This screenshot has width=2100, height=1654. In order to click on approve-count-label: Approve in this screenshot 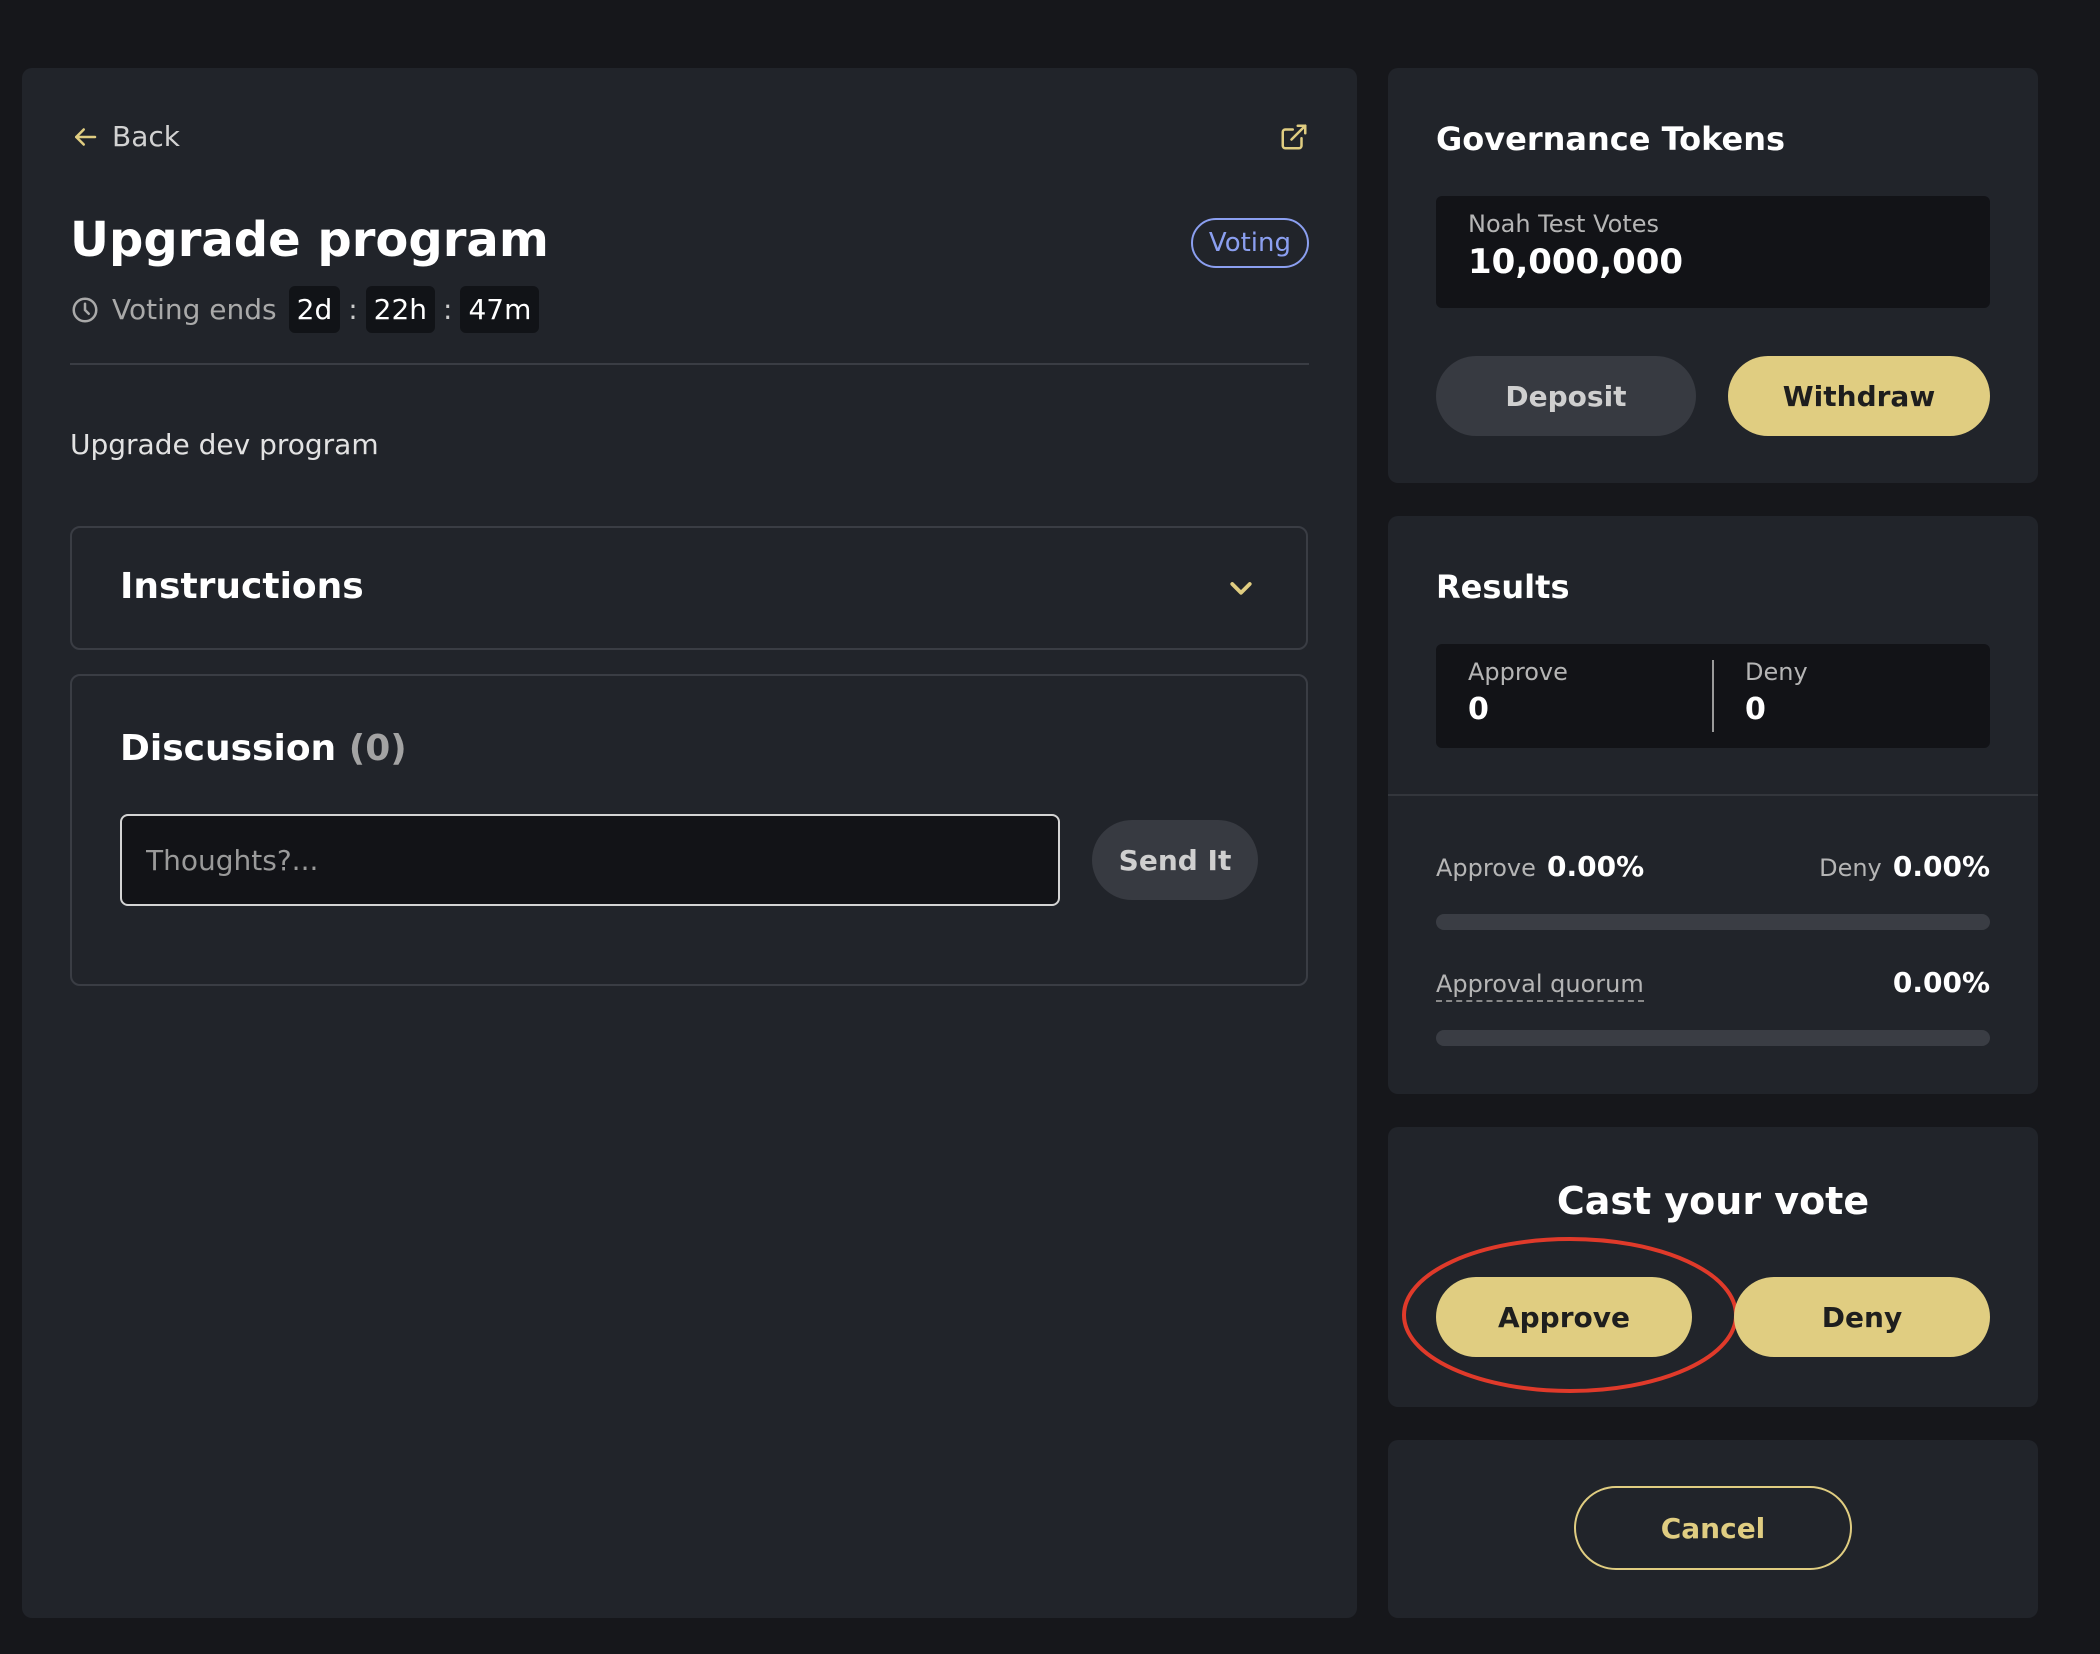, I will do `click(1518, 672)`.